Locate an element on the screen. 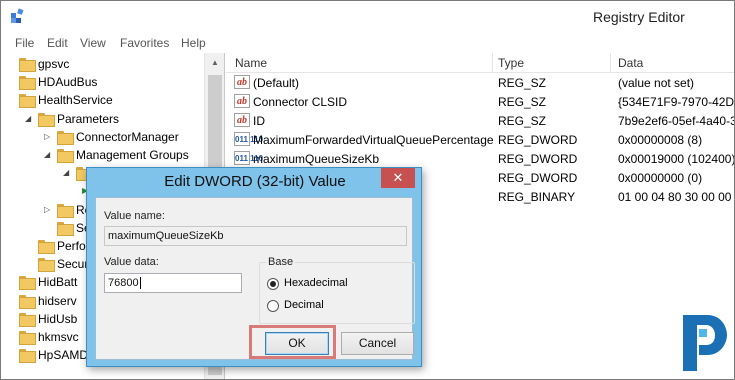  menu-edit: Edit is located at coordinates (57, 43).